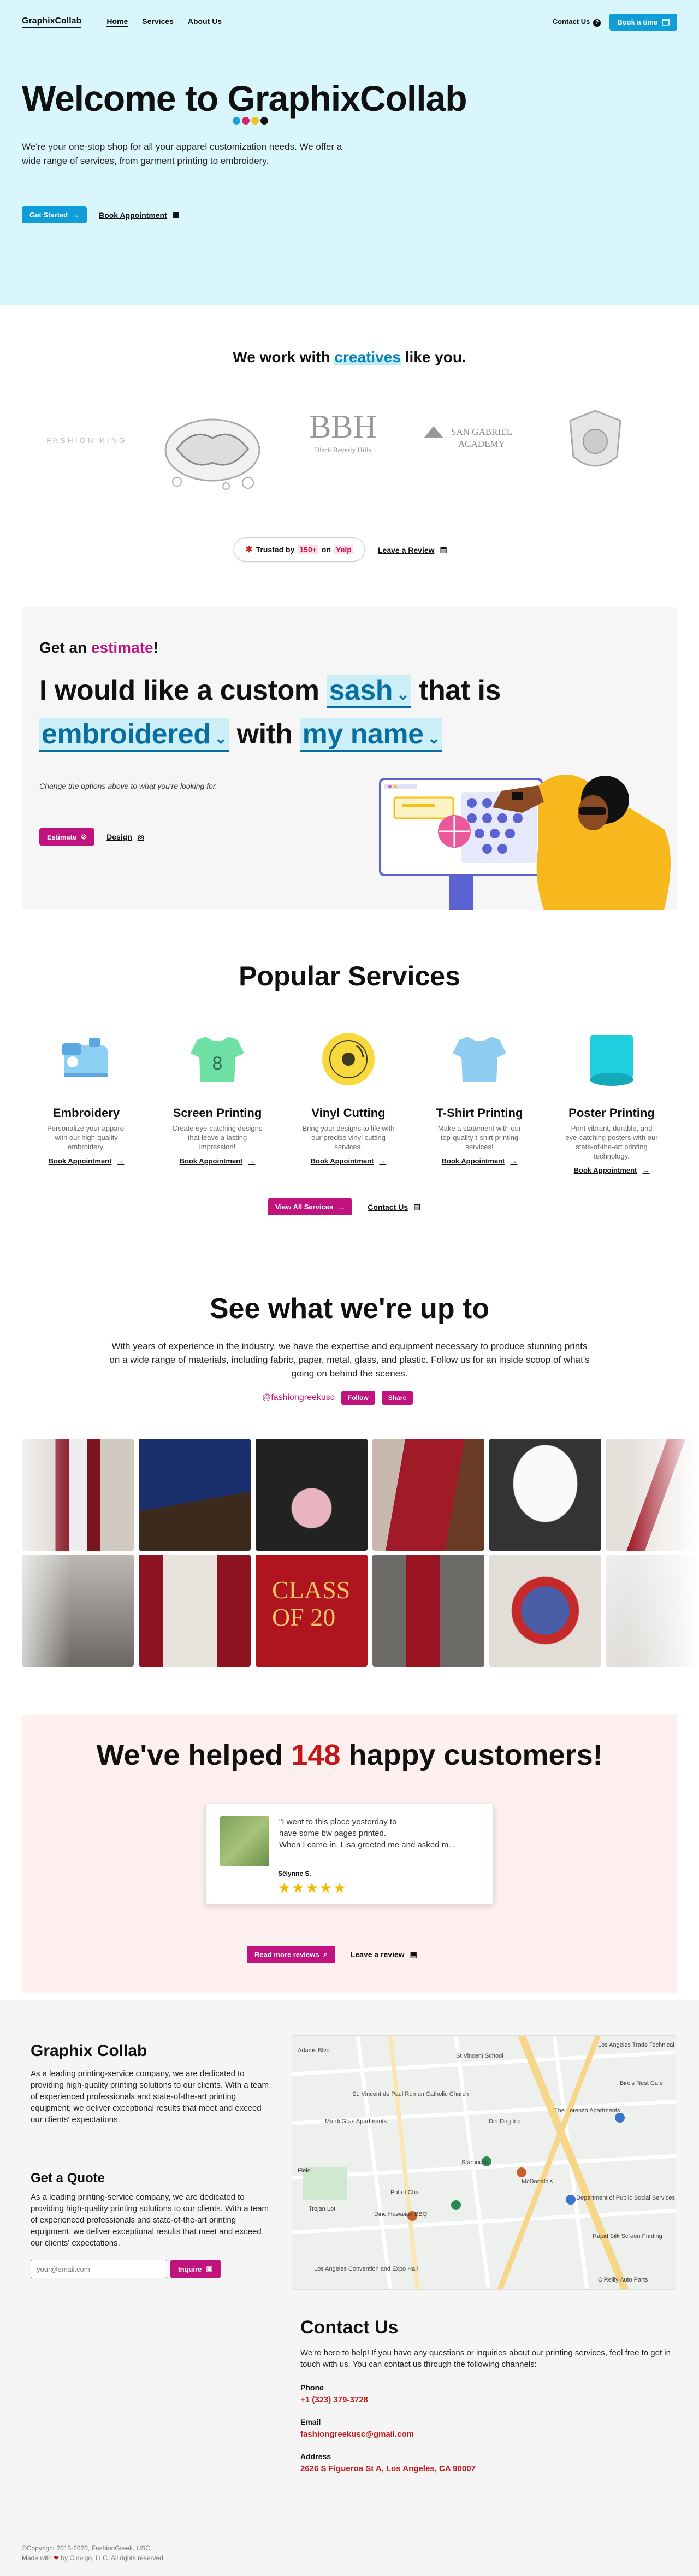 The width and height of the screenshot is (699, 2576). I want to click on hero-cta-row: Get Started → Book Appointment, so click(101, 214).